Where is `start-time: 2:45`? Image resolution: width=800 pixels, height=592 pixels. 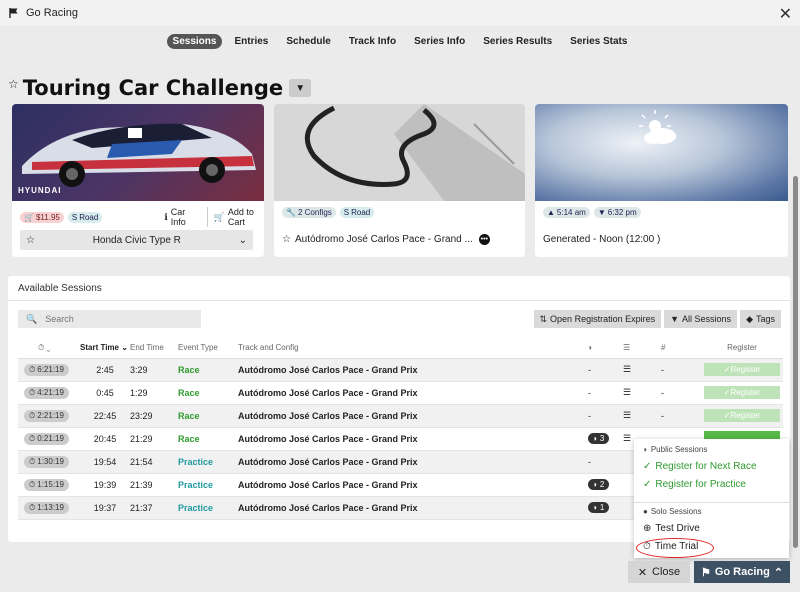 start-time: 2:45 is located at coordinates (105, 370).